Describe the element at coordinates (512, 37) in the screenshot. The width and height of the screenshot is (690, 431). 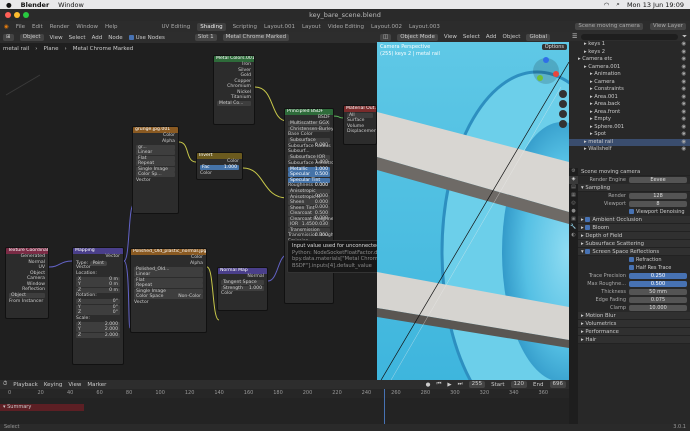
I see `menu-object: Object` at that location.